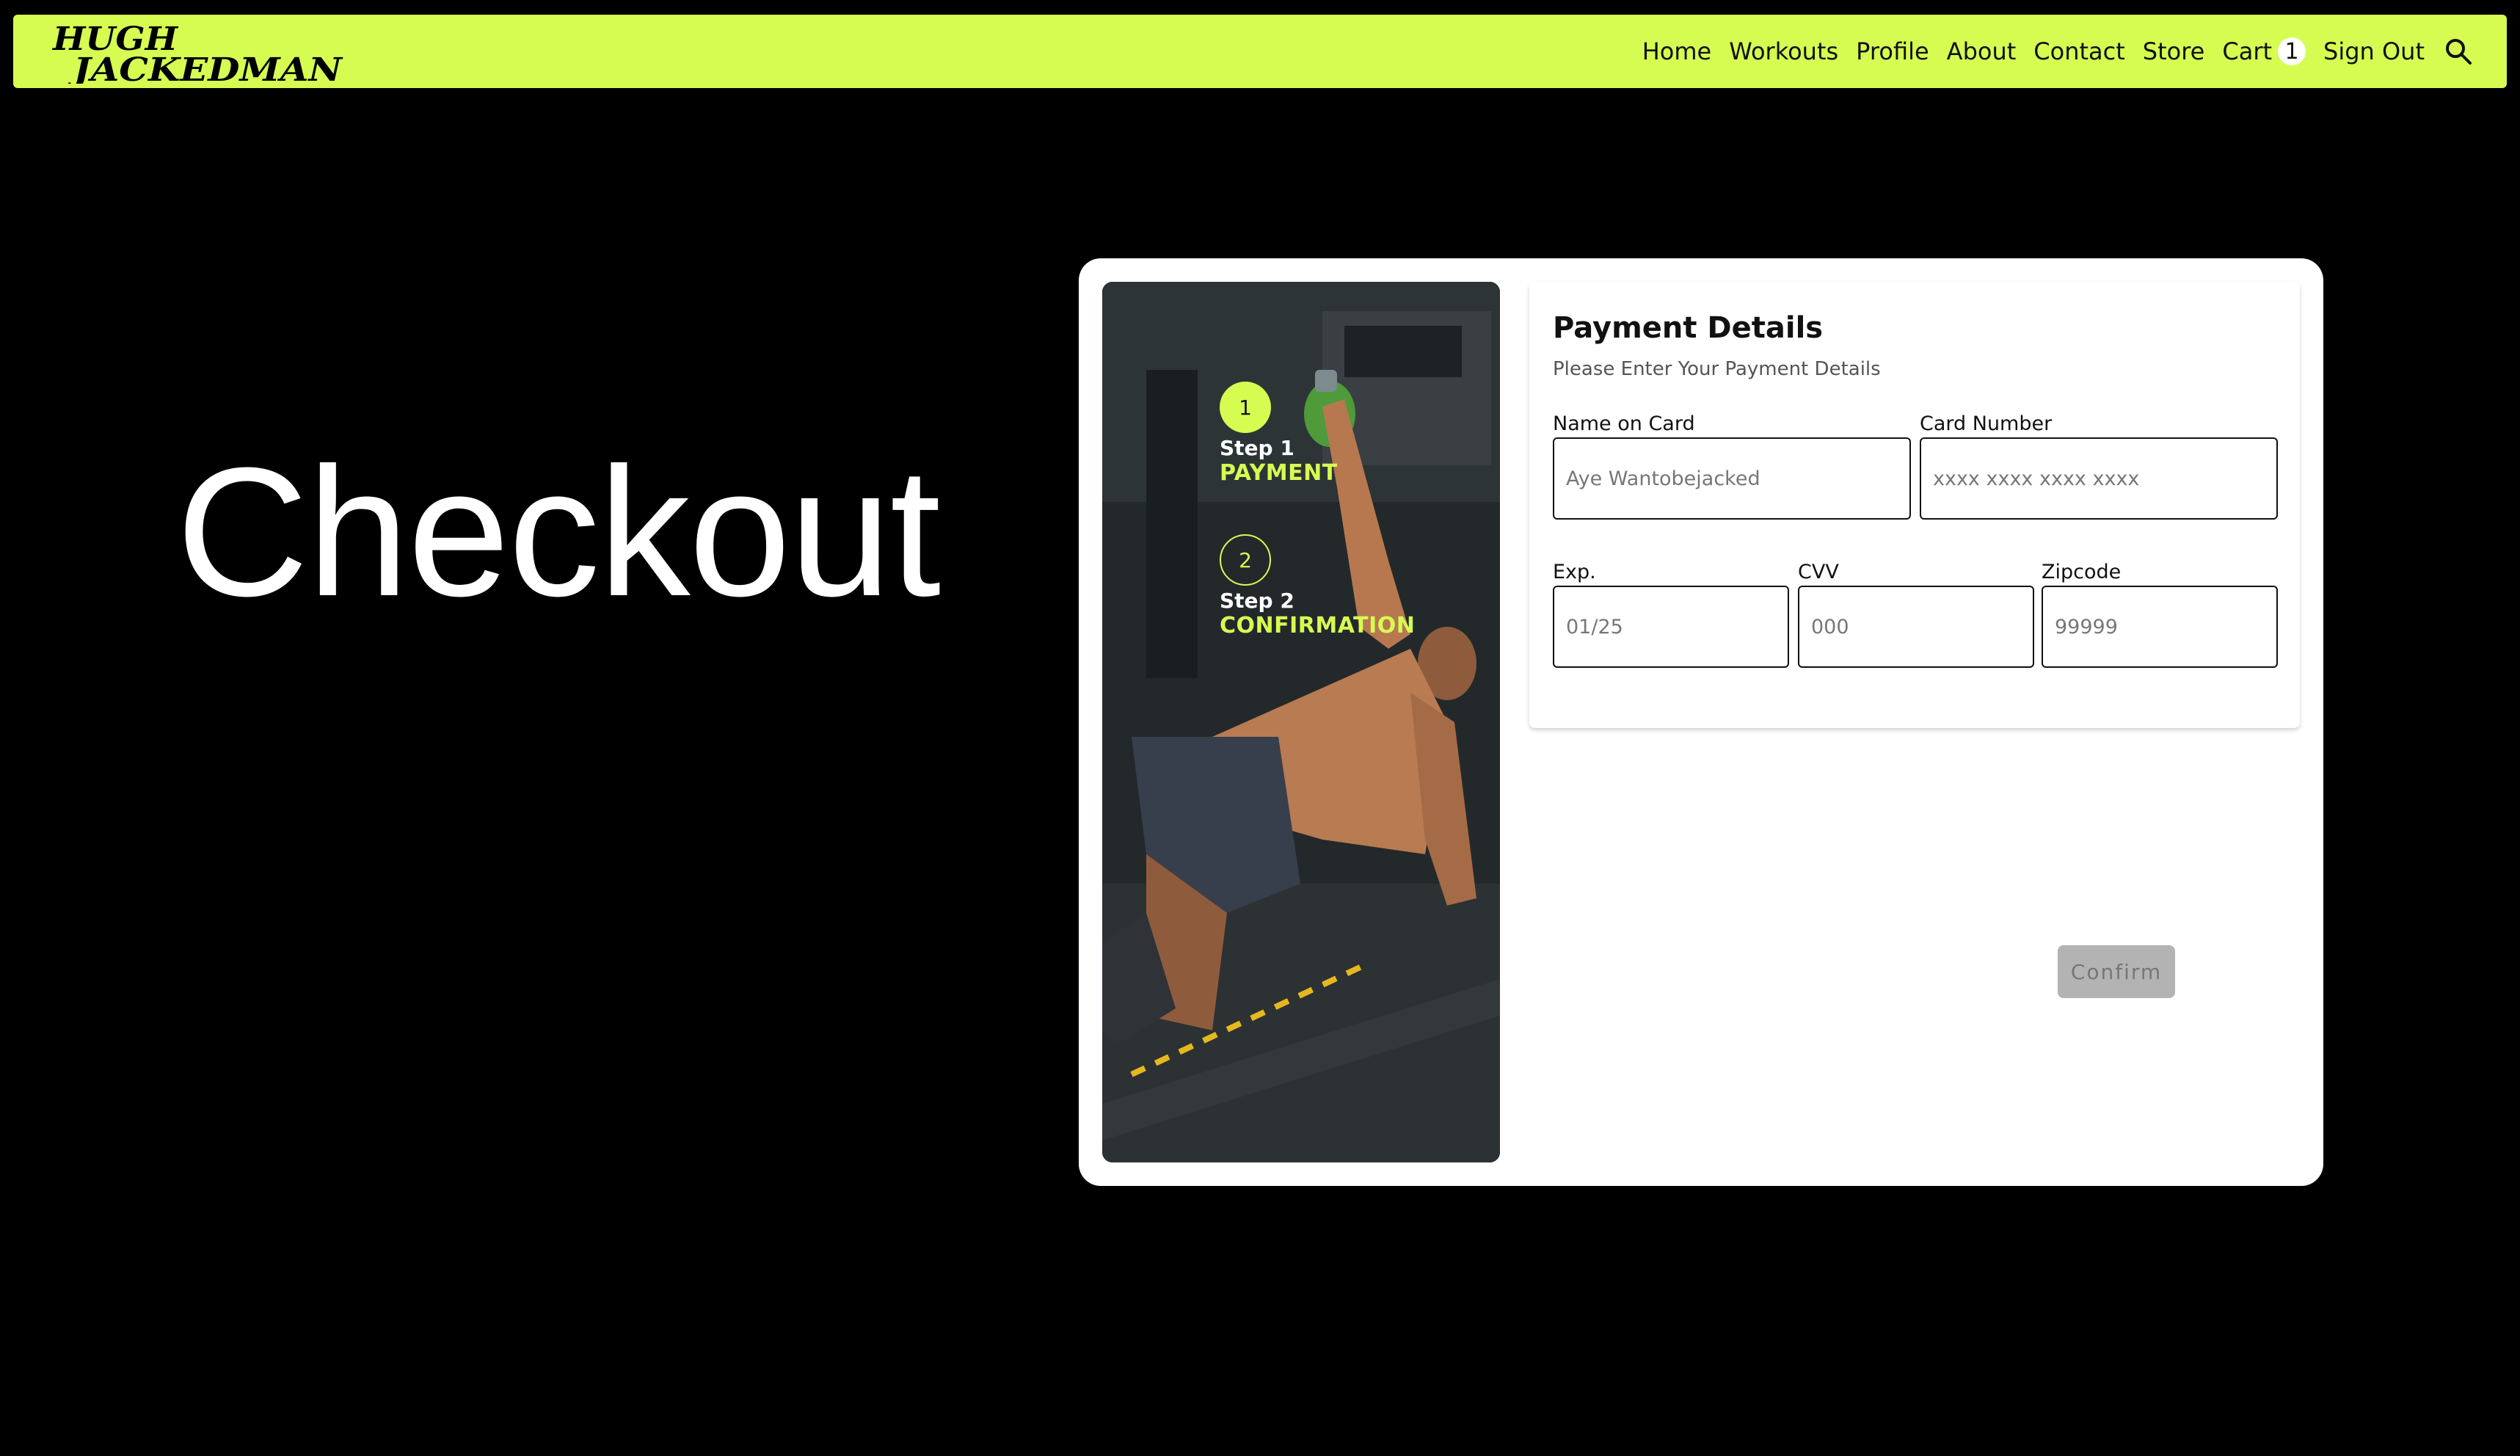  What do you see at coordinates (1783, 51) in the screenshot?
I see `nav-link-workouts: Workouts` at bounding box center [1783, 51].